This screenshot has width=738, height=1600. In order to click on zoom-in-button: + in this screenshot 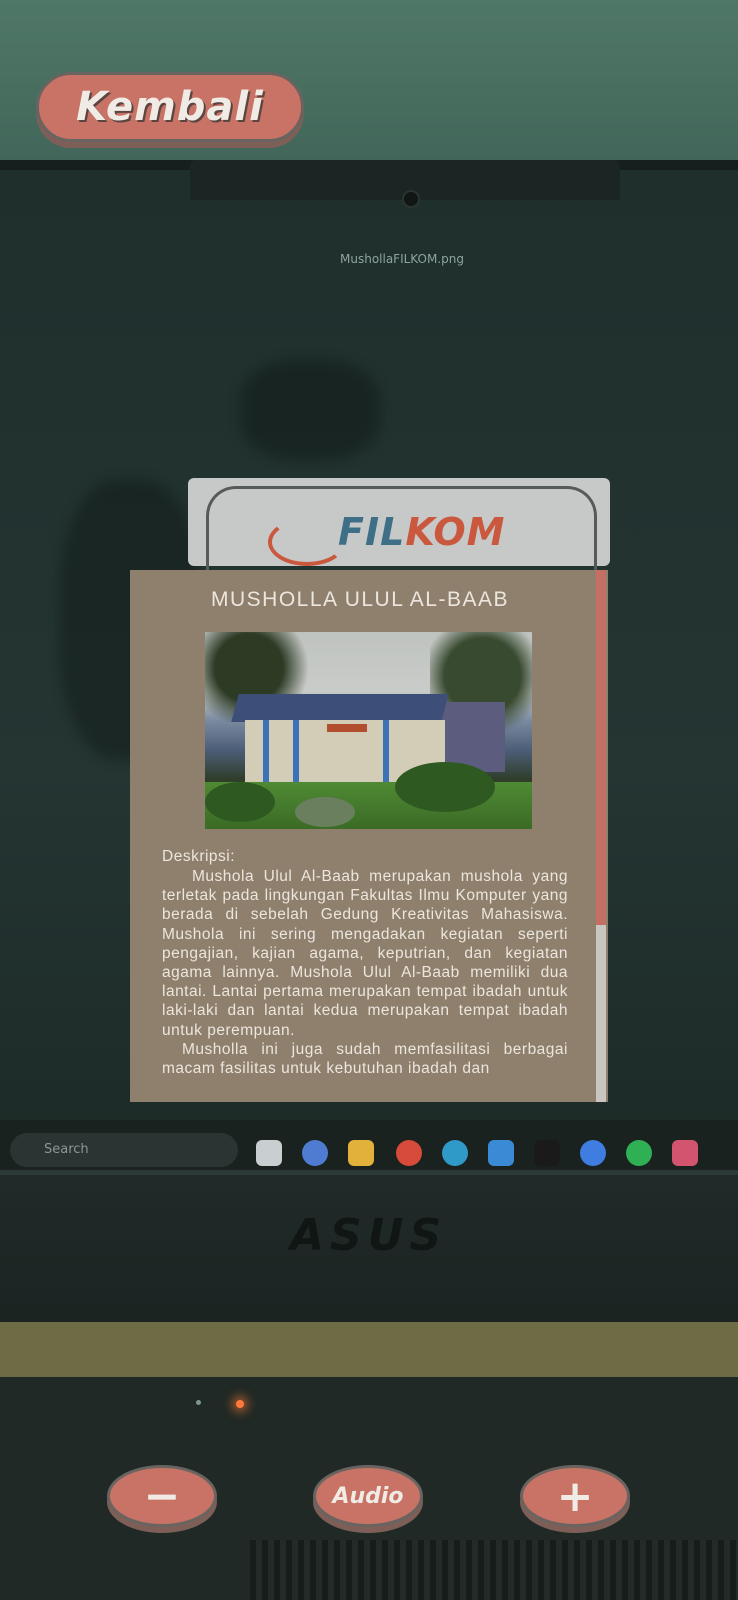, I will do `click(575, 1496)`.